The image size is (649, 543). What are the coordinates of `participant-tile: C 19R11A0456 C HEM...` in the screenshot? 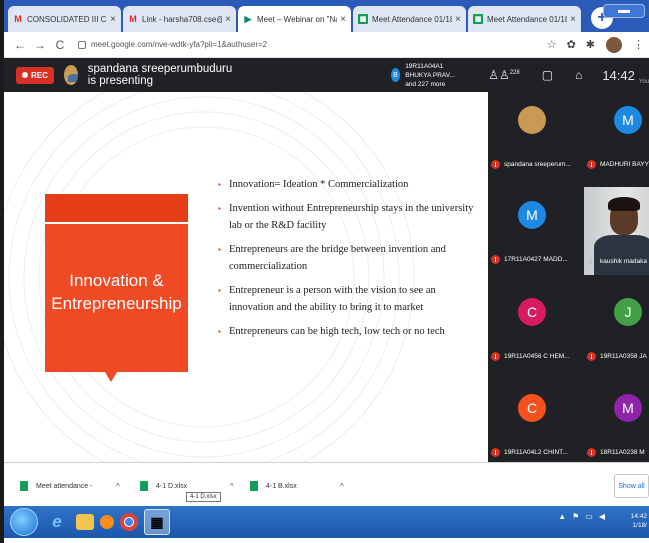 It's located at (534, 328).